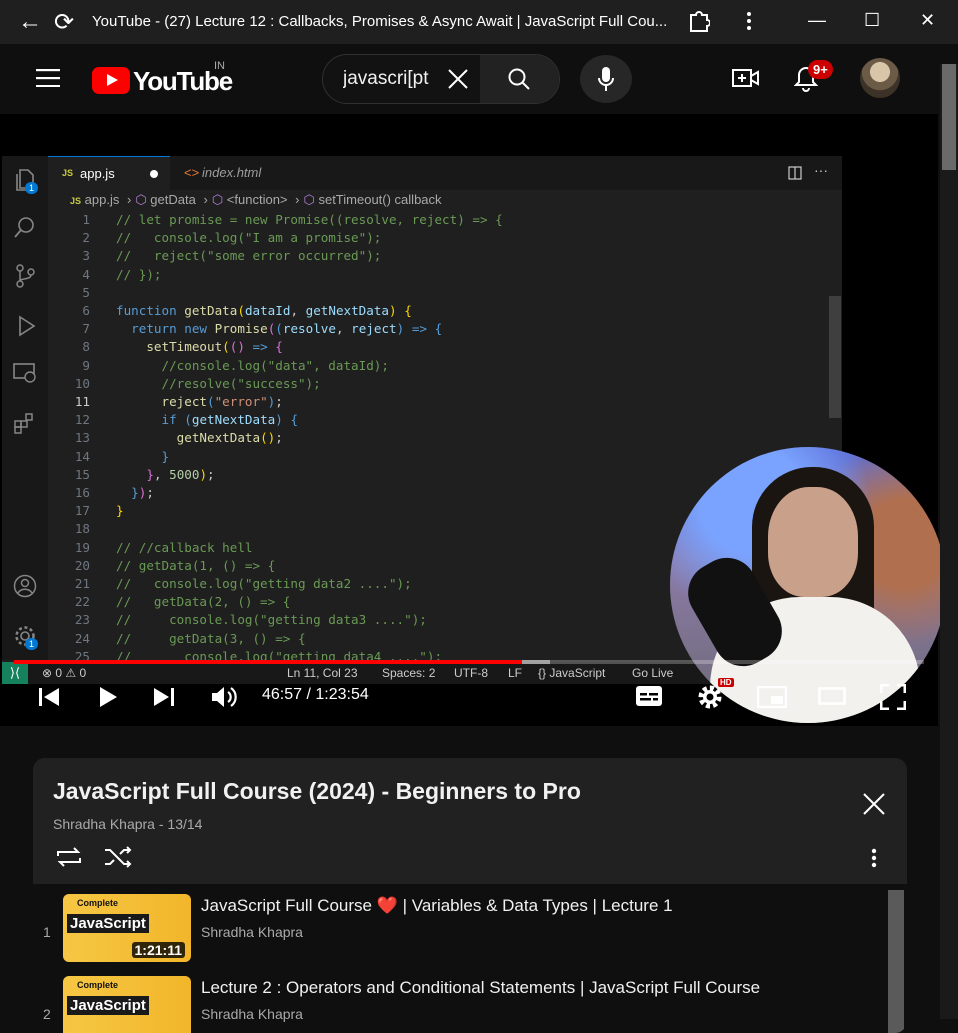 This screenshot has height=1033, width=958. I want to click on line-number: 21, so click(82, 583).